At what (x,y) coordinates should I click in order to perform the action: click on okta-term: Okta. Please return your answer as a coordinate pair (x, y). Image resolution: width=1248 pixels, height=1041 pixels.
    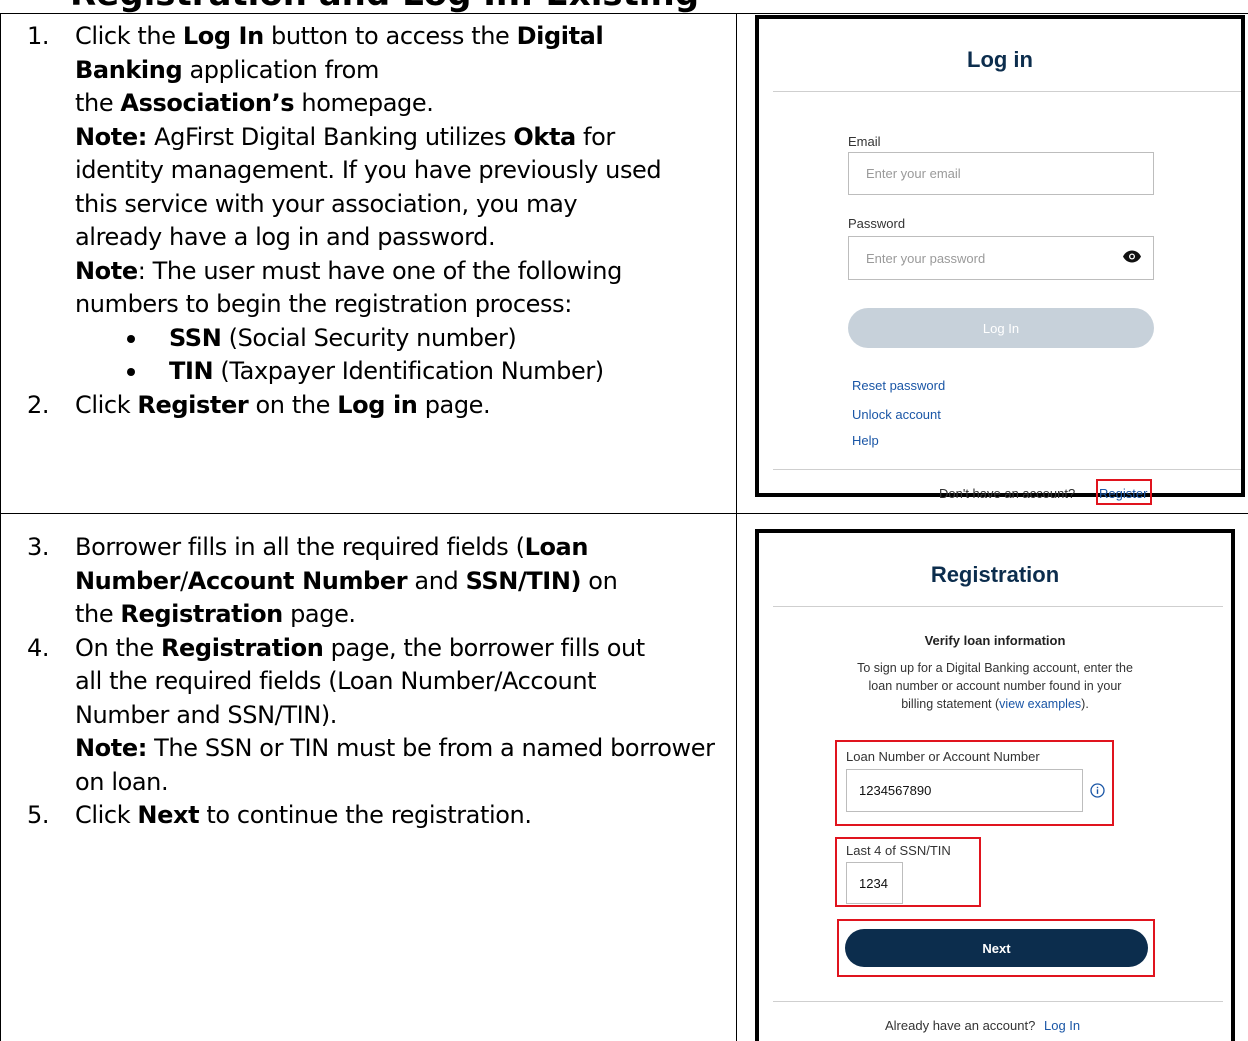
    Looking at the image, I should click on (544, 136).